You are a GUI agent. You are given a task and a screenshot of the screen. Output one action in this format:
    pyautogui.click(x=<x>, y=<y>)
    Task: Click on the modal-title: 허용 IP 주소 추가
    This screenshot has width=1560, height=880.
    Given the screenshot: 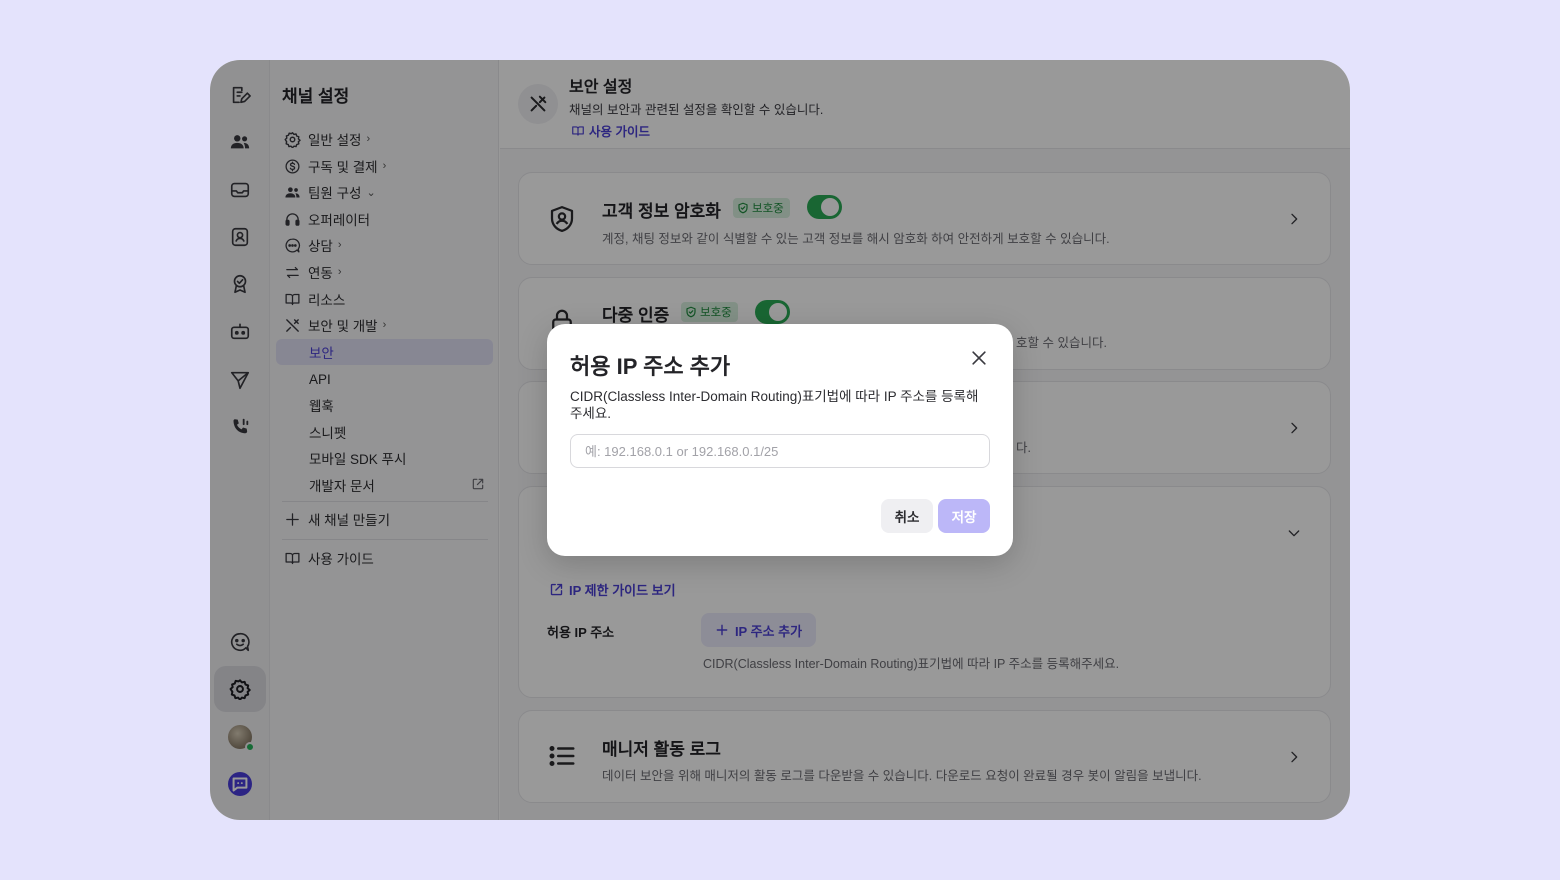 What is the action you would take?
    pyautogui.click(x=650, y=366)
    